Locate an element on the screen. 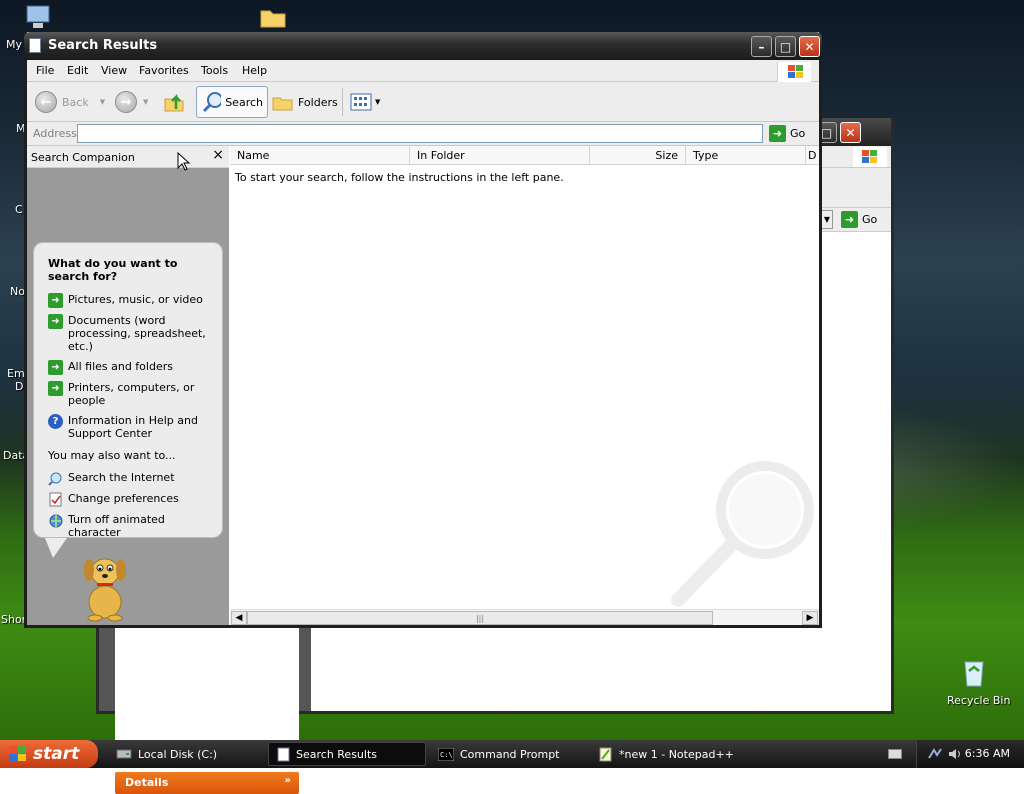 This screenshot has width=1024, height=794. maximize-button: □ is located at coordinates (785, 46).